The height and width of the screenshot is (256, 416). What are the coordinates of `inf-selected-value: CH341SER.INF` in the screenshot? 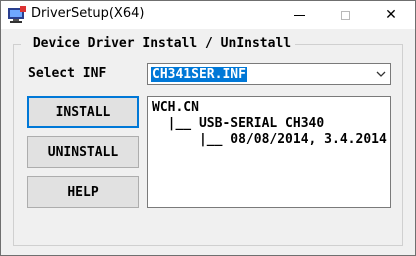 It's located at (199, 74).